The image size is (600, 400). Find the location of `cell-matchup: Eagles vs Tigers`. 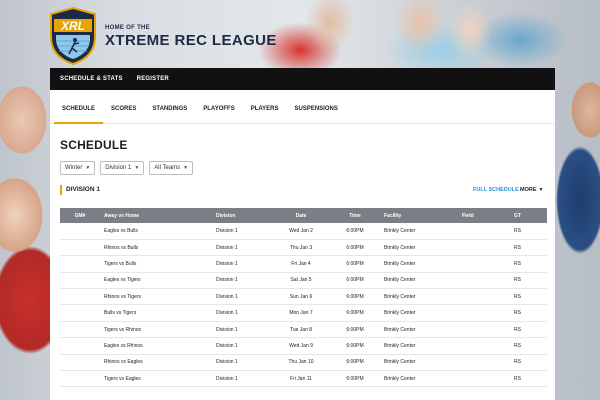

cell-matchup: Eagles vs Tigers is located at coordinates (156, 281).